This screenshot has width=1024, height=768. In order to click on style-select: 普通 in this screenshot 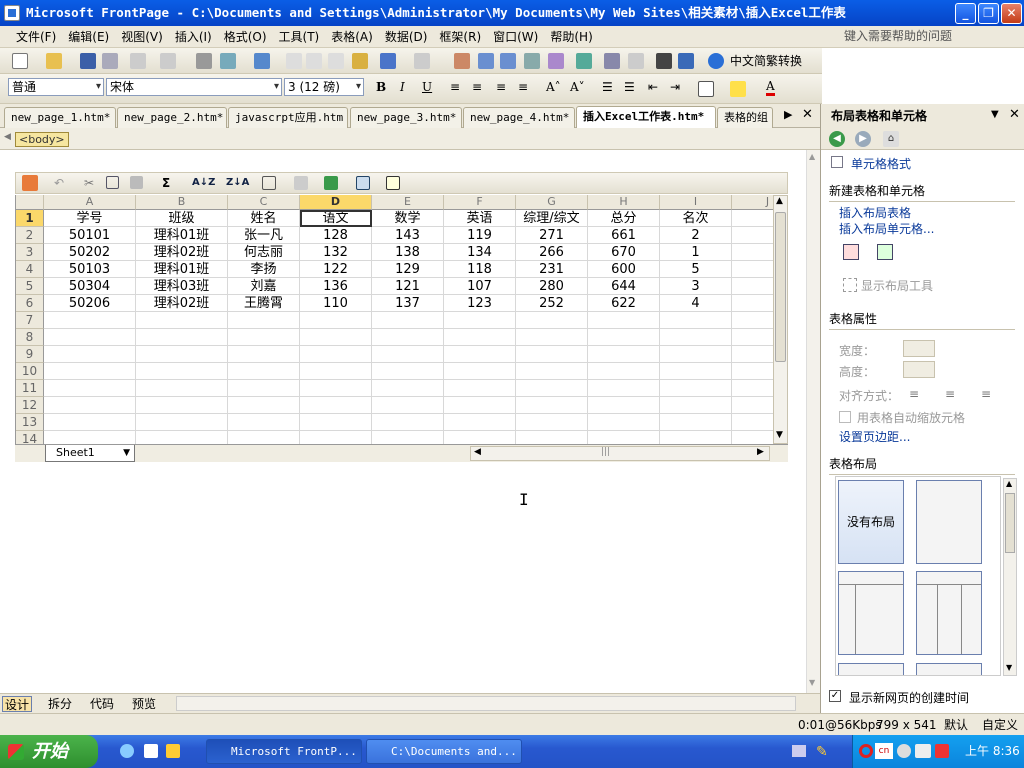, I will do `click(56, 87)`.